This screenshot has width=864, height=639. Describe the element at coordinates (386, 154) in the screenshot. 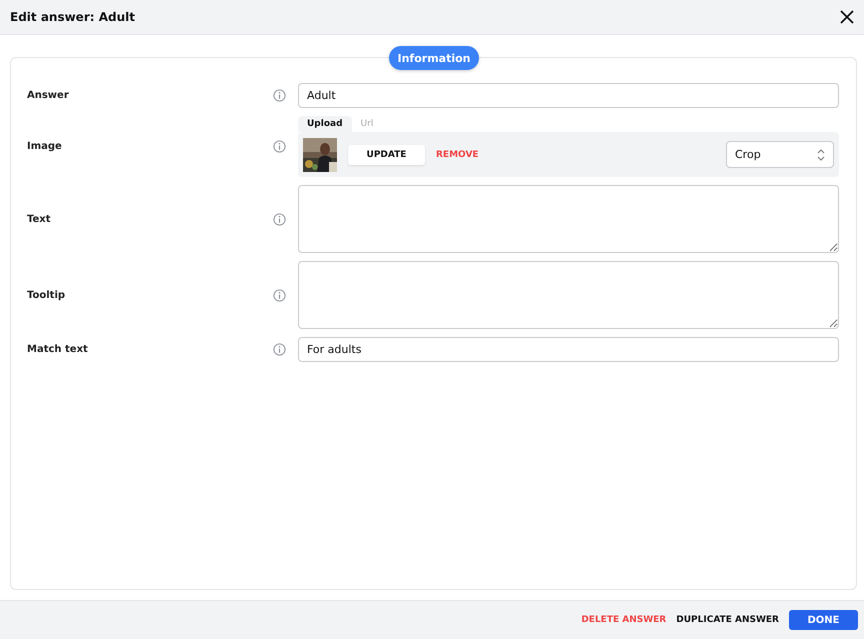

I see `update-button: UPDATE` at that location.